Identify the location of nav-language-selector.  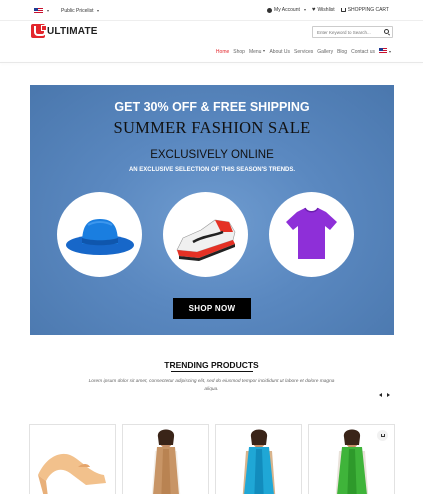
(385, 51).